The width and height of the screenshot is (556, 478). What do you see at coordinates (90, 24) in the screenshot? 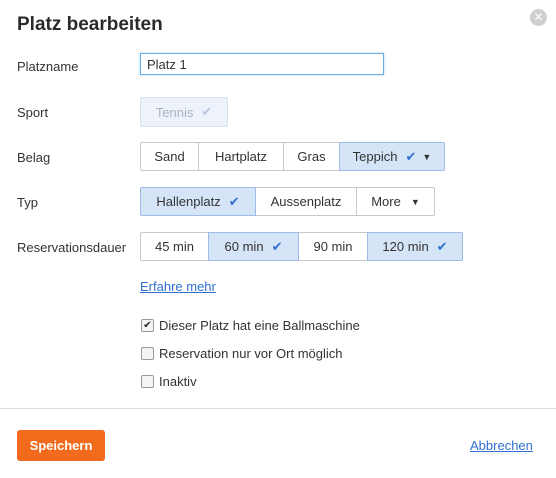
I see `dialog-title: Platz bearbeiten` at bounding box center [90, 24].